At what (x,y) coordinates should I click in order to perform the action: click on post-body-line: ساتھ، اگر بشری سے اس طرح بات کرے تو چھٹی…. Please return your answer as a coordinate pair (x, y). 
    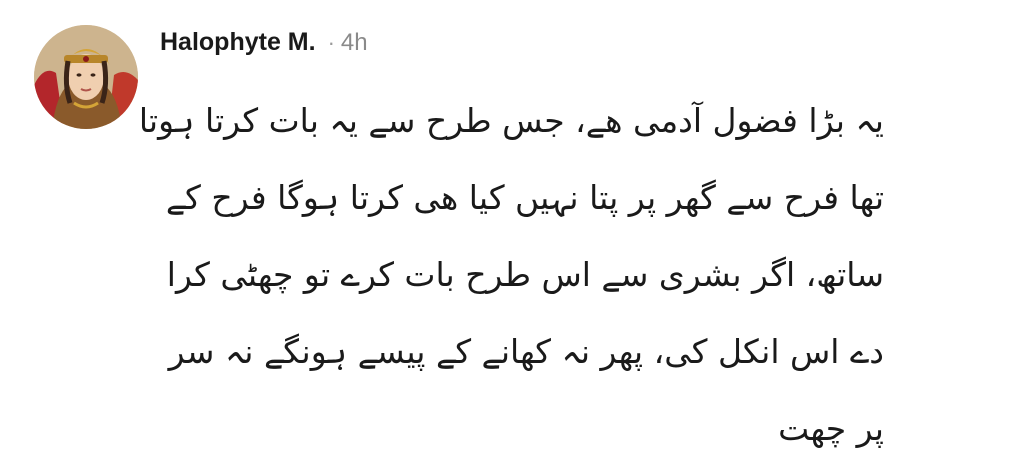
    Looking at the image, I should click on (525, 274).